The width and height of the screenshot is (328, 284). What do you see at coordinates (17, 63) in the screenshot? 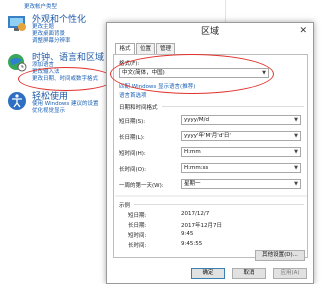
I see `globe-clock-icon` at bounding box center [17, 63].